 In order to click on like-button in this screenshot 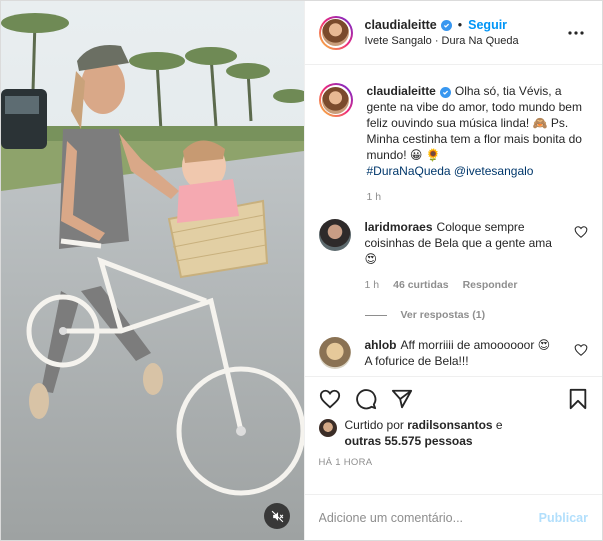, I will do `click(330, 399)`.